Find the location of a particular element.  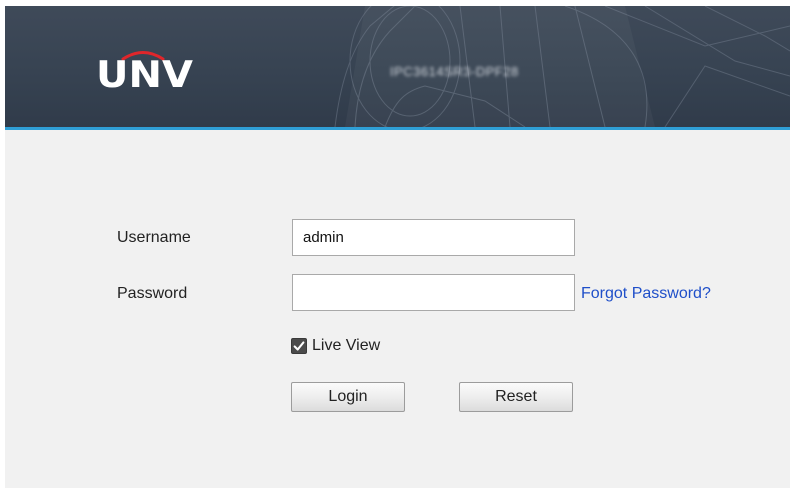

reset-button: Reset is located at coordinates (516, 397).